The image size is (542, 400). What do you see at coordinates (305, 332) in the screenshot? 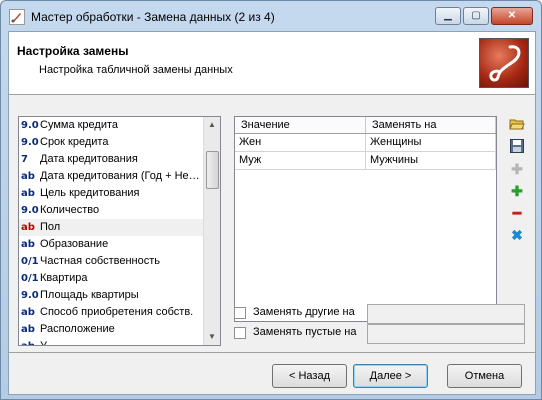
I see `replace-empty-label: Заменять пустые на` at bounding box center [305, 332].